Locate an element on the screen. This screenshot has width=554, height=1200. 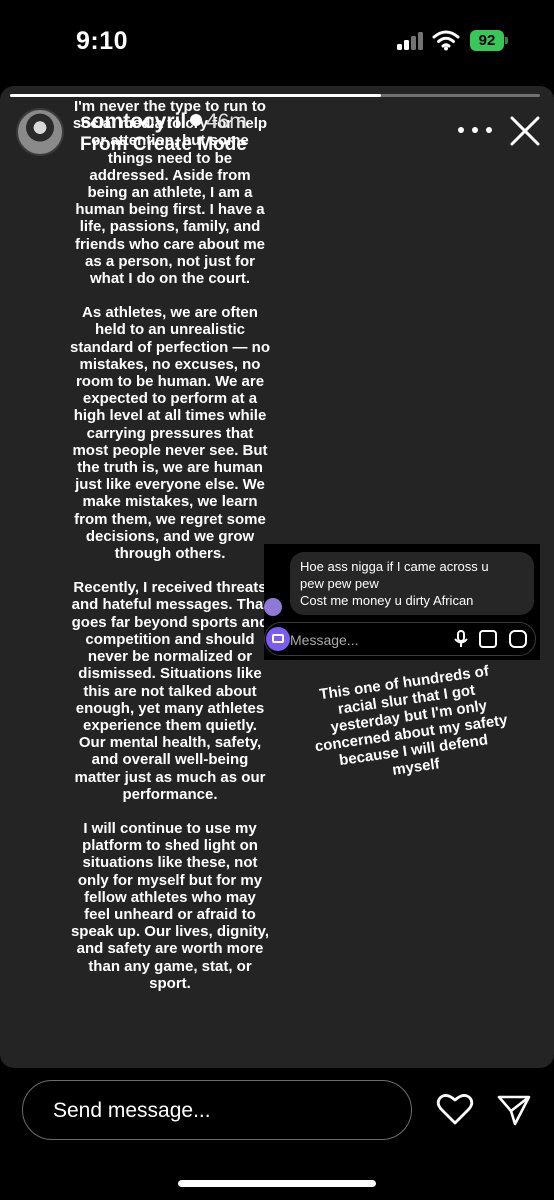
avatar is located at coordinates (40, 132).